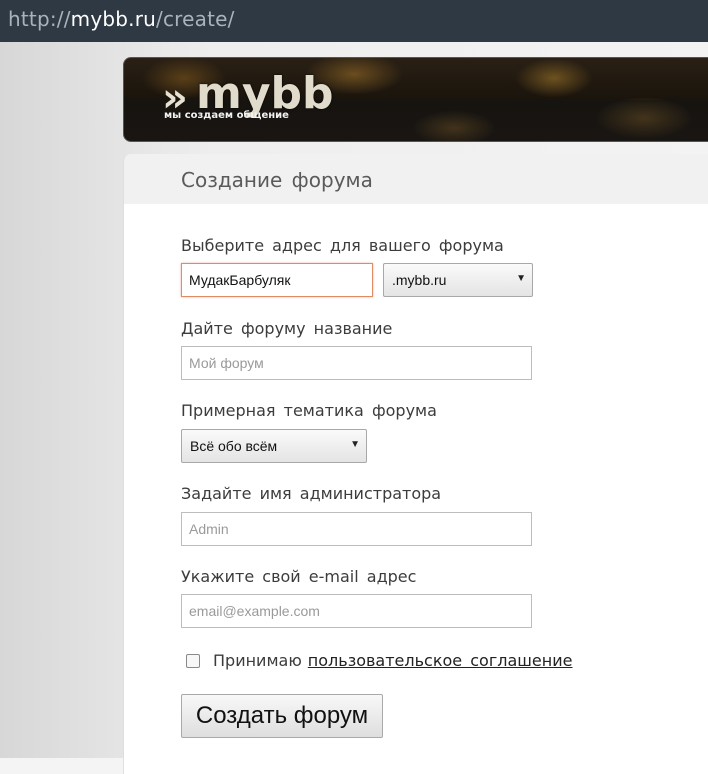 This screenshot has height=774, width=708. Describe the element at coordinates (416, 179) in the screenshot. I see `panel-header: Создание форума` at that location.